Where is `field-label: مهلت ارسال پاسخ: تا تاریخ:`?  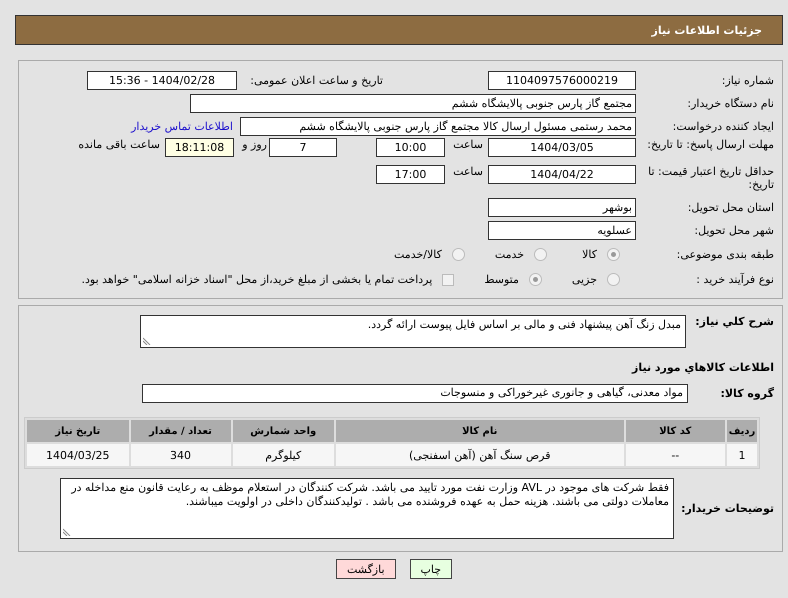 field-label: مهلت ارسال پاسخ: تا تاریخ: is located at coordinates (710, 144).